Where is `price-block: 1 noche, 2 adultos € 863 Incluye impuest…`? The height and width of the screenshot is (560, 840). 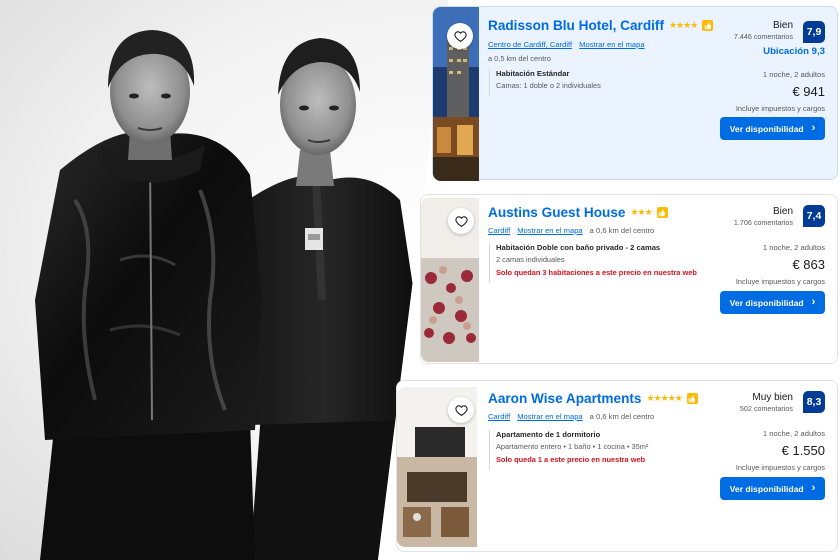 price-block: 1 noche, 2 adultos € 863 Incluye impuest… is located at coordinates (780, 264).